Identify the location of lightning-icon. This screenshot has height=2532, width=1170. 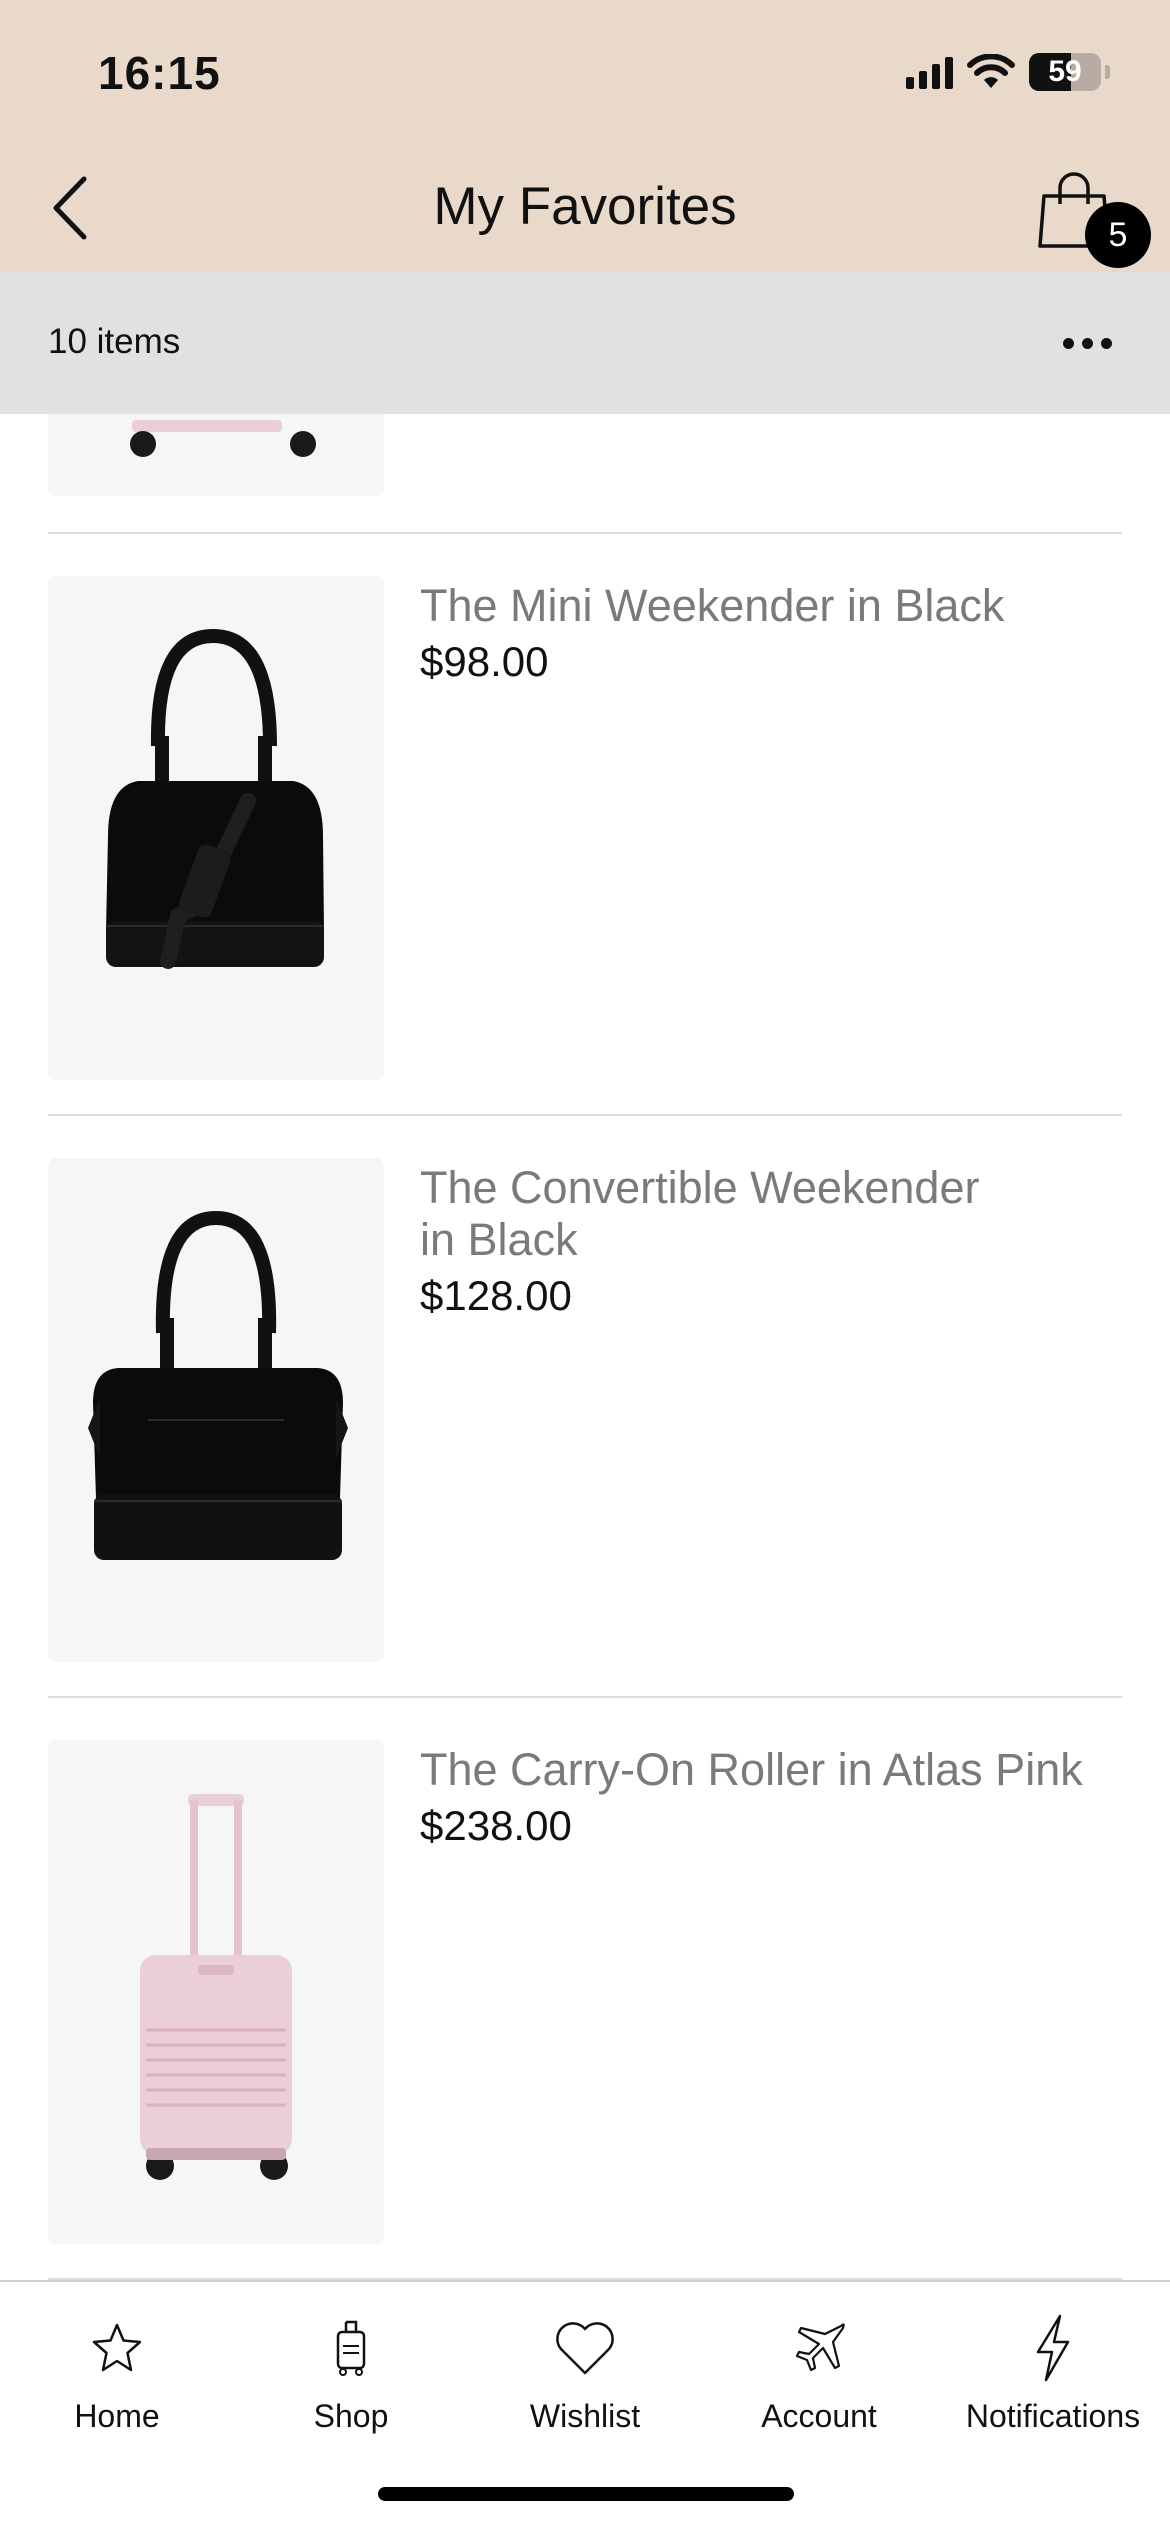
(1053, 2348).